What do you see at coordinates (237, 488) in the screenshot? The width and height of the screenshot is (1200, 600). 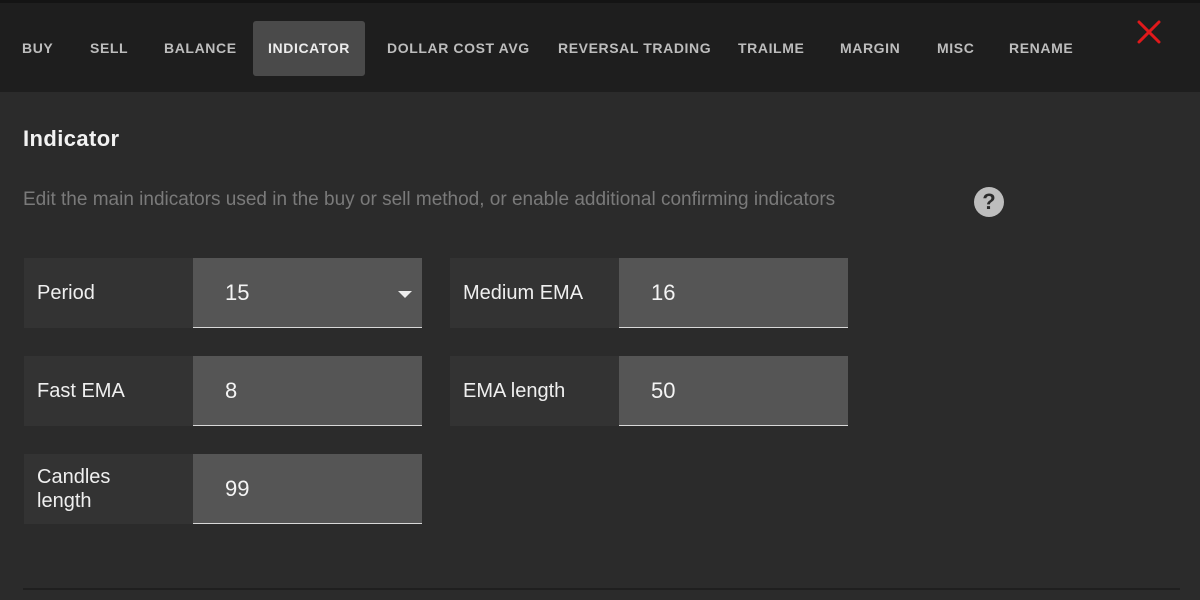 I see `candles-length-value: 99` at bounding box center [237, 488].